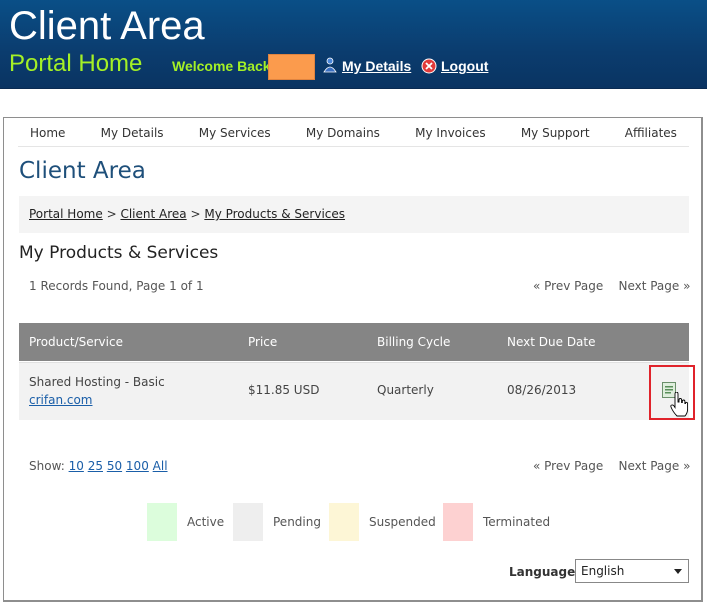 This screenshot has height=605, width=707. Describe the element at coordinates (329, 65) in the screenshot. I see `user-icon` at that location.